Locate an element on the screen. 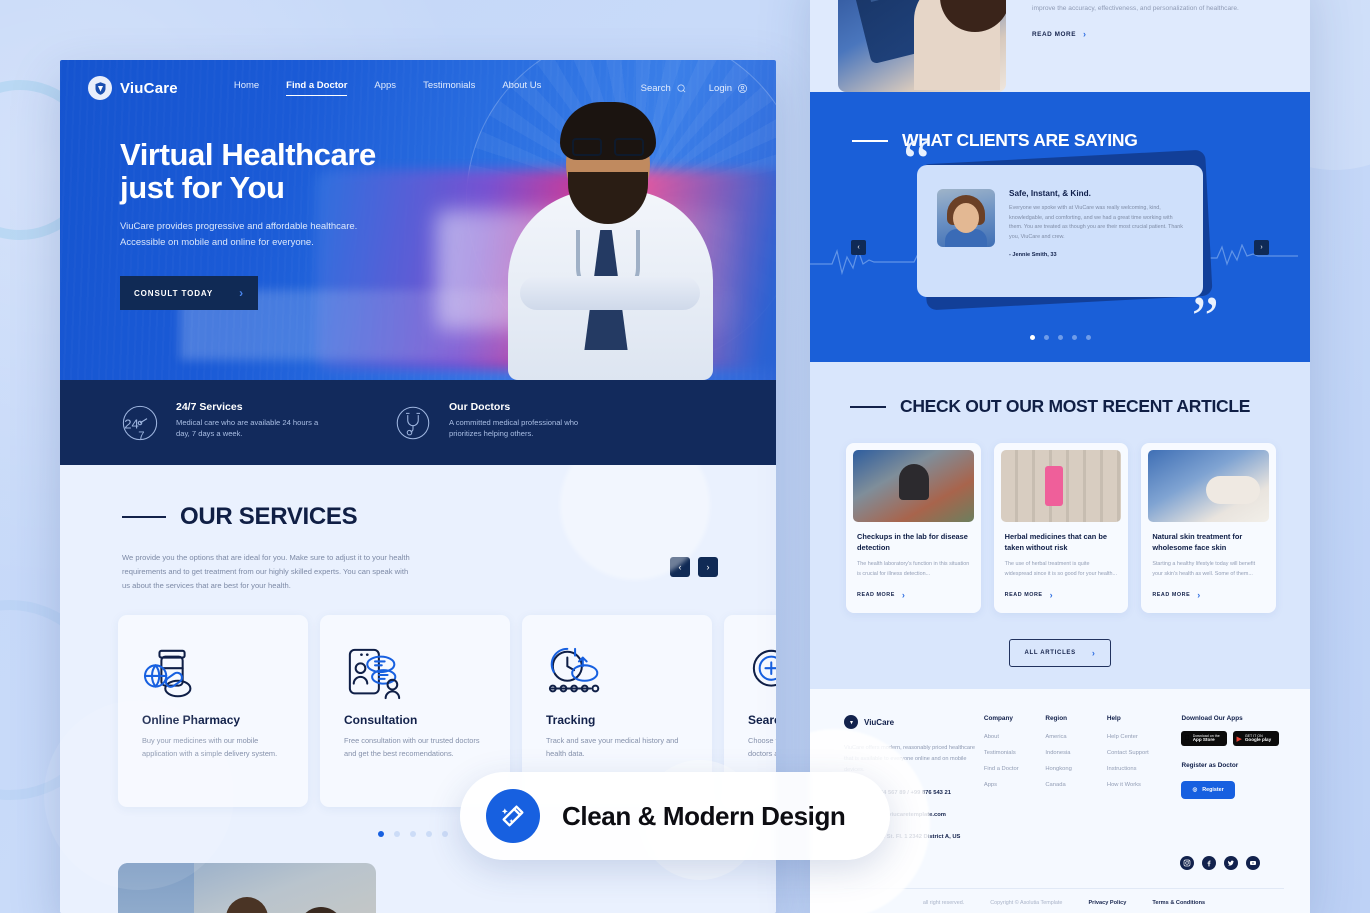 The image size is (1370, 913). brand-logo: ViuCare is located at coordinates (133, 88).